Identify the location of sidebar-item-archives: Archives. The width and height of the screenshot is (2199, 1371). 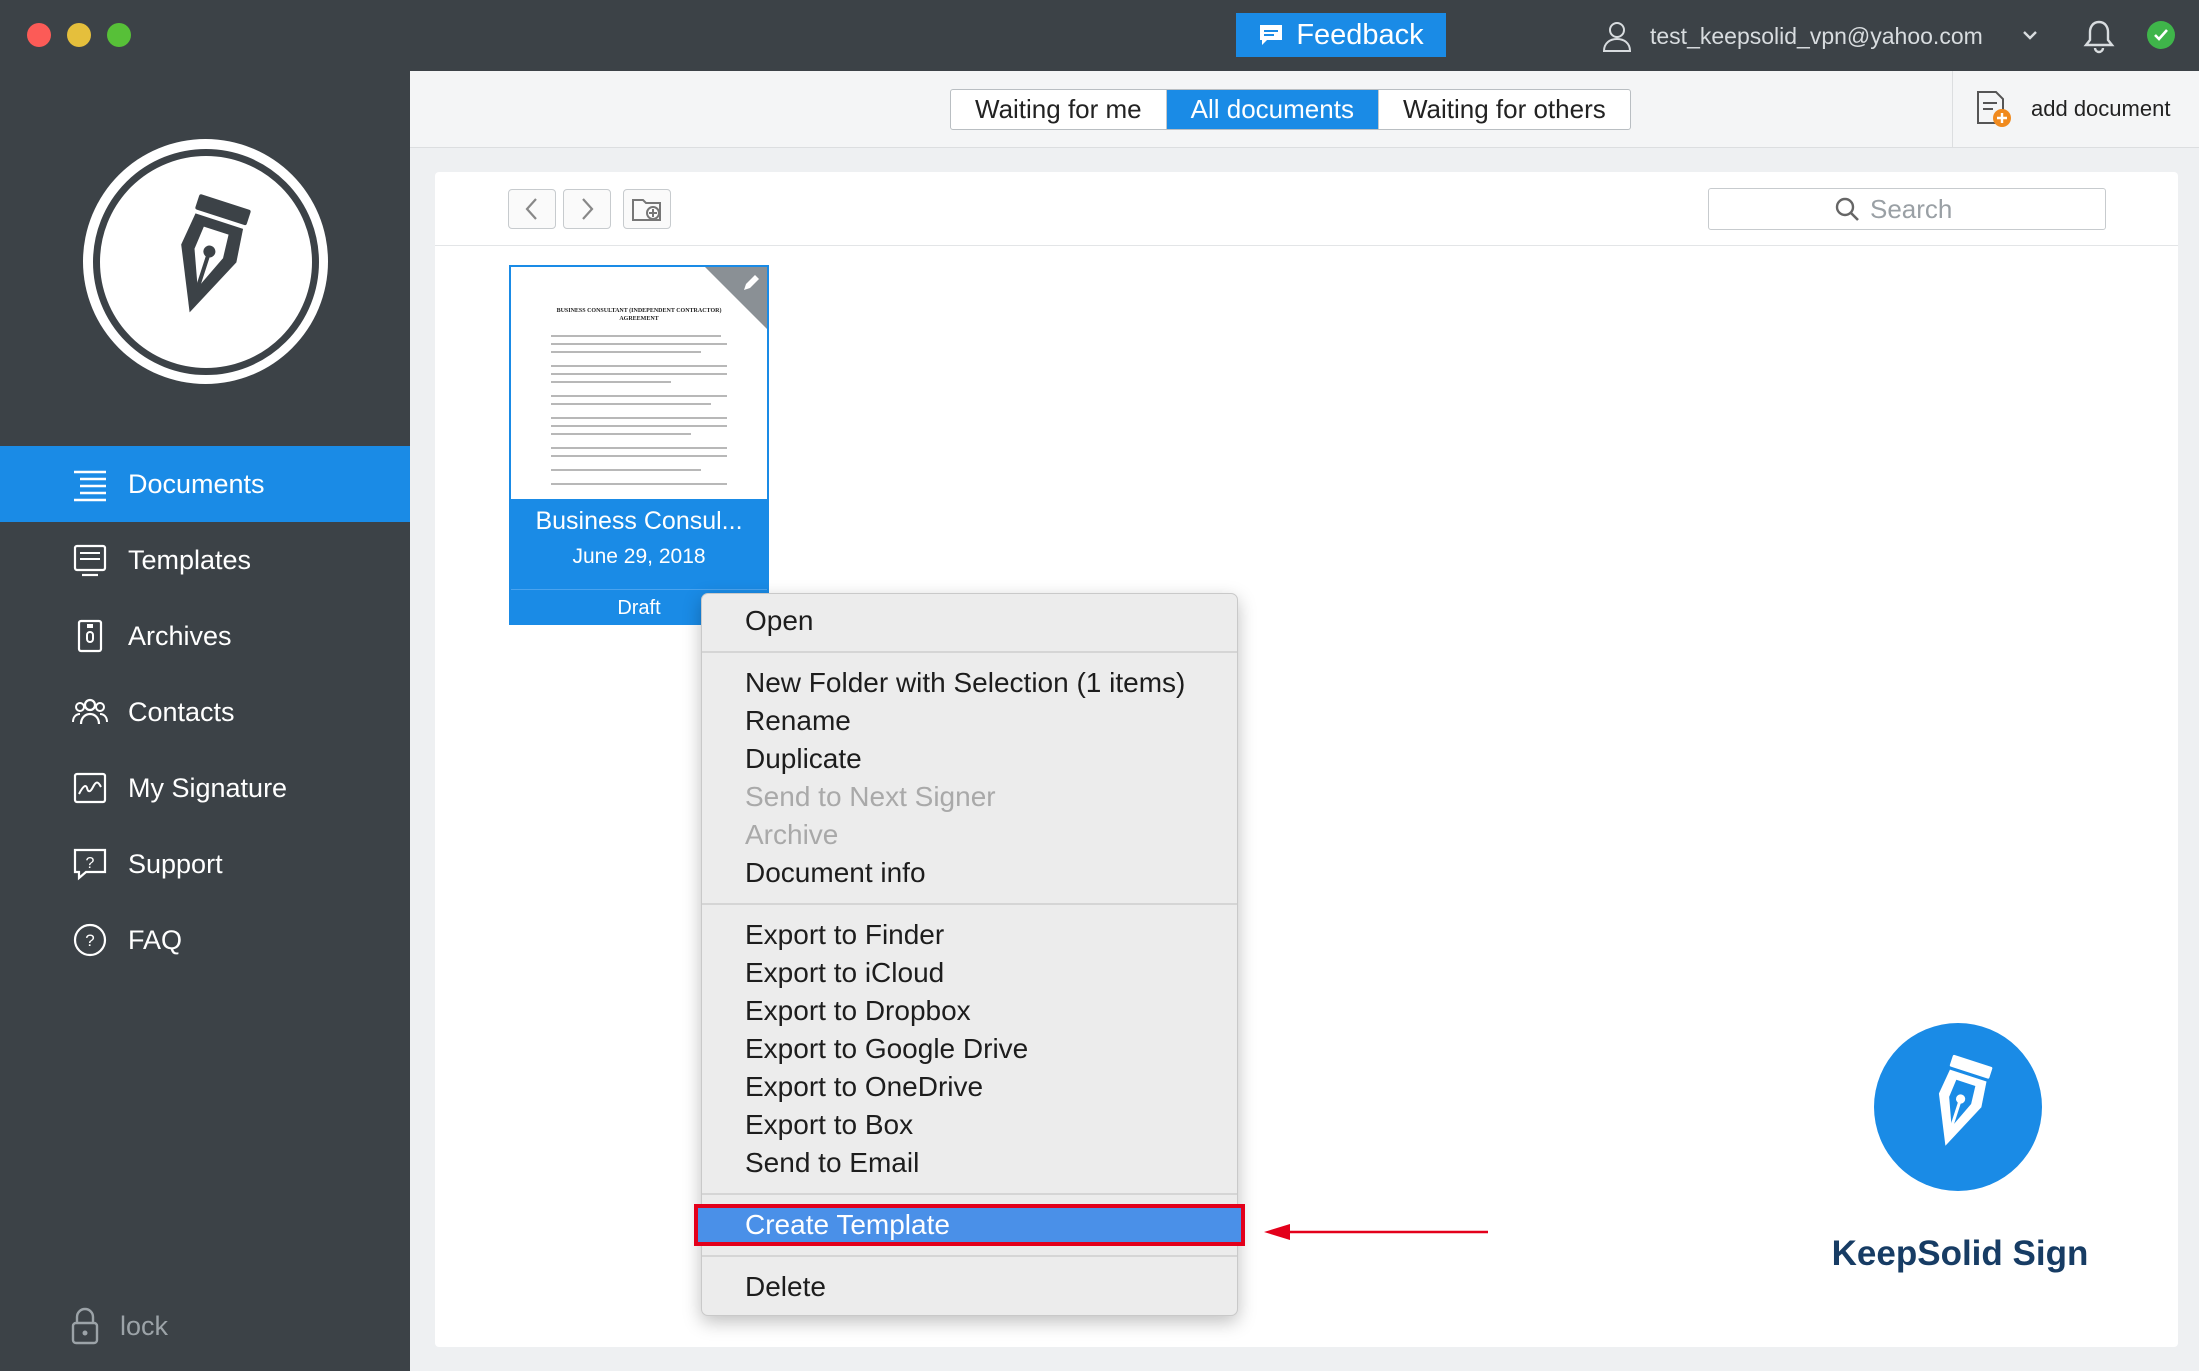
(205, 636).